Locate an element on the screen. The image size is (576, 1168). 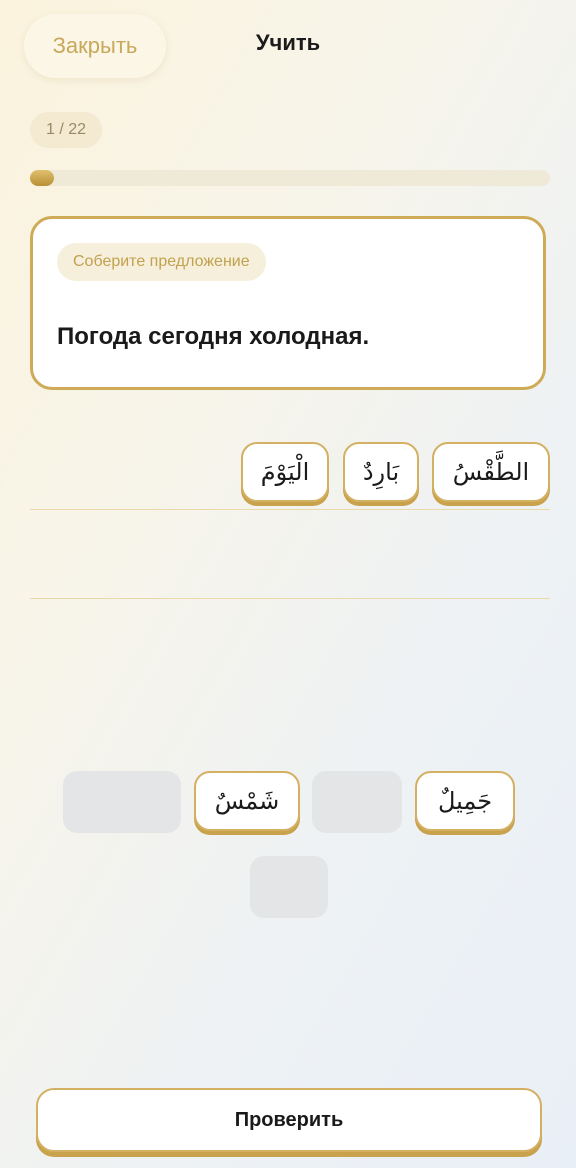
progress-bar is located at coordinates (290, 178).